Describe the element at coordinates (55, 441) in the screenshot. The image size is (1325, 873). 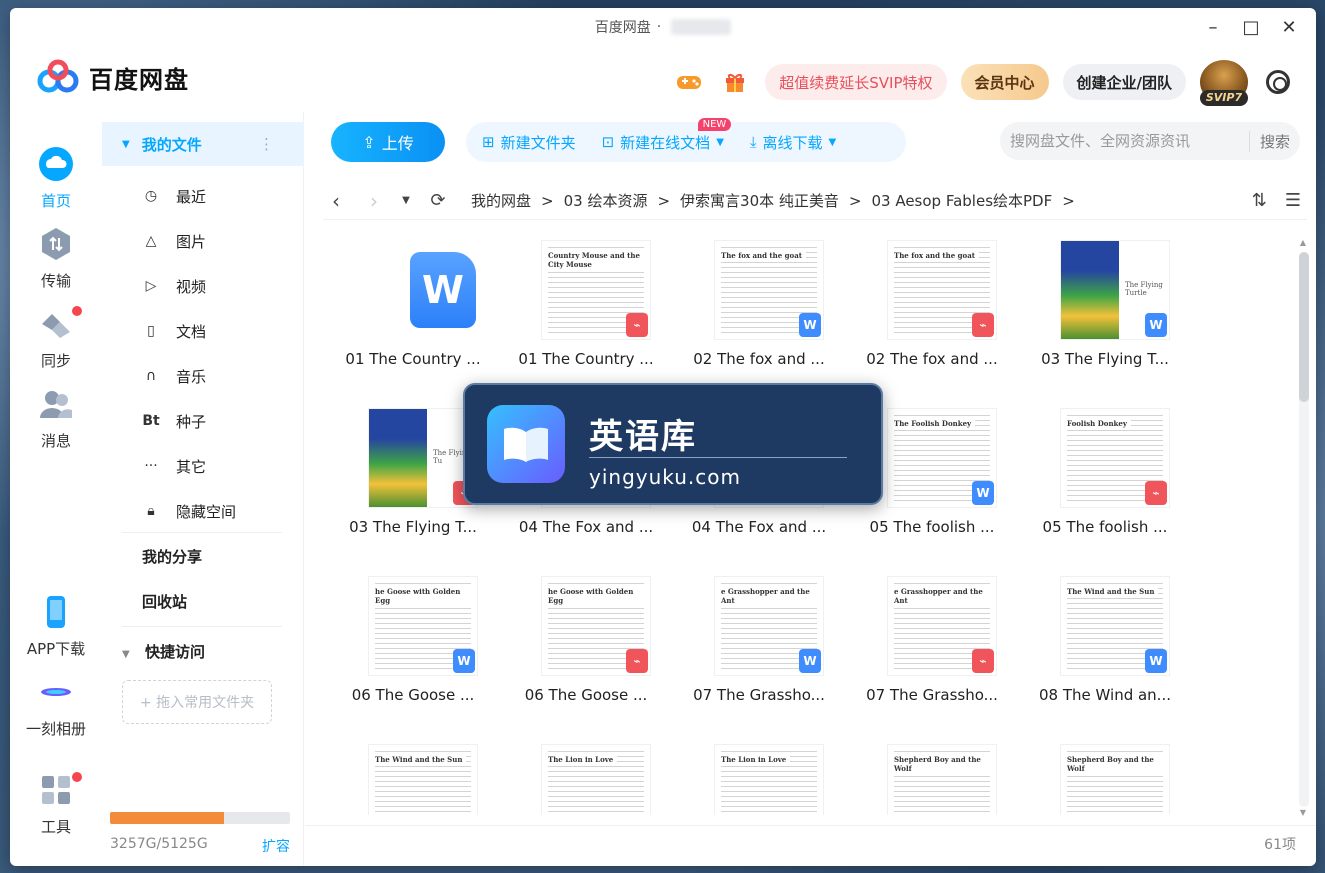
I see `rail-label: 消息` at that location.